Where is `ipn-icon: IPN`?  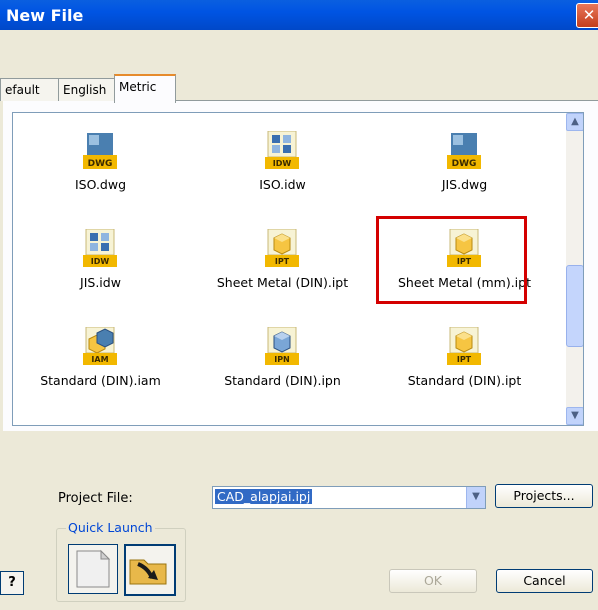
ipn-icon: IPN is located at coordinates (282, 346).